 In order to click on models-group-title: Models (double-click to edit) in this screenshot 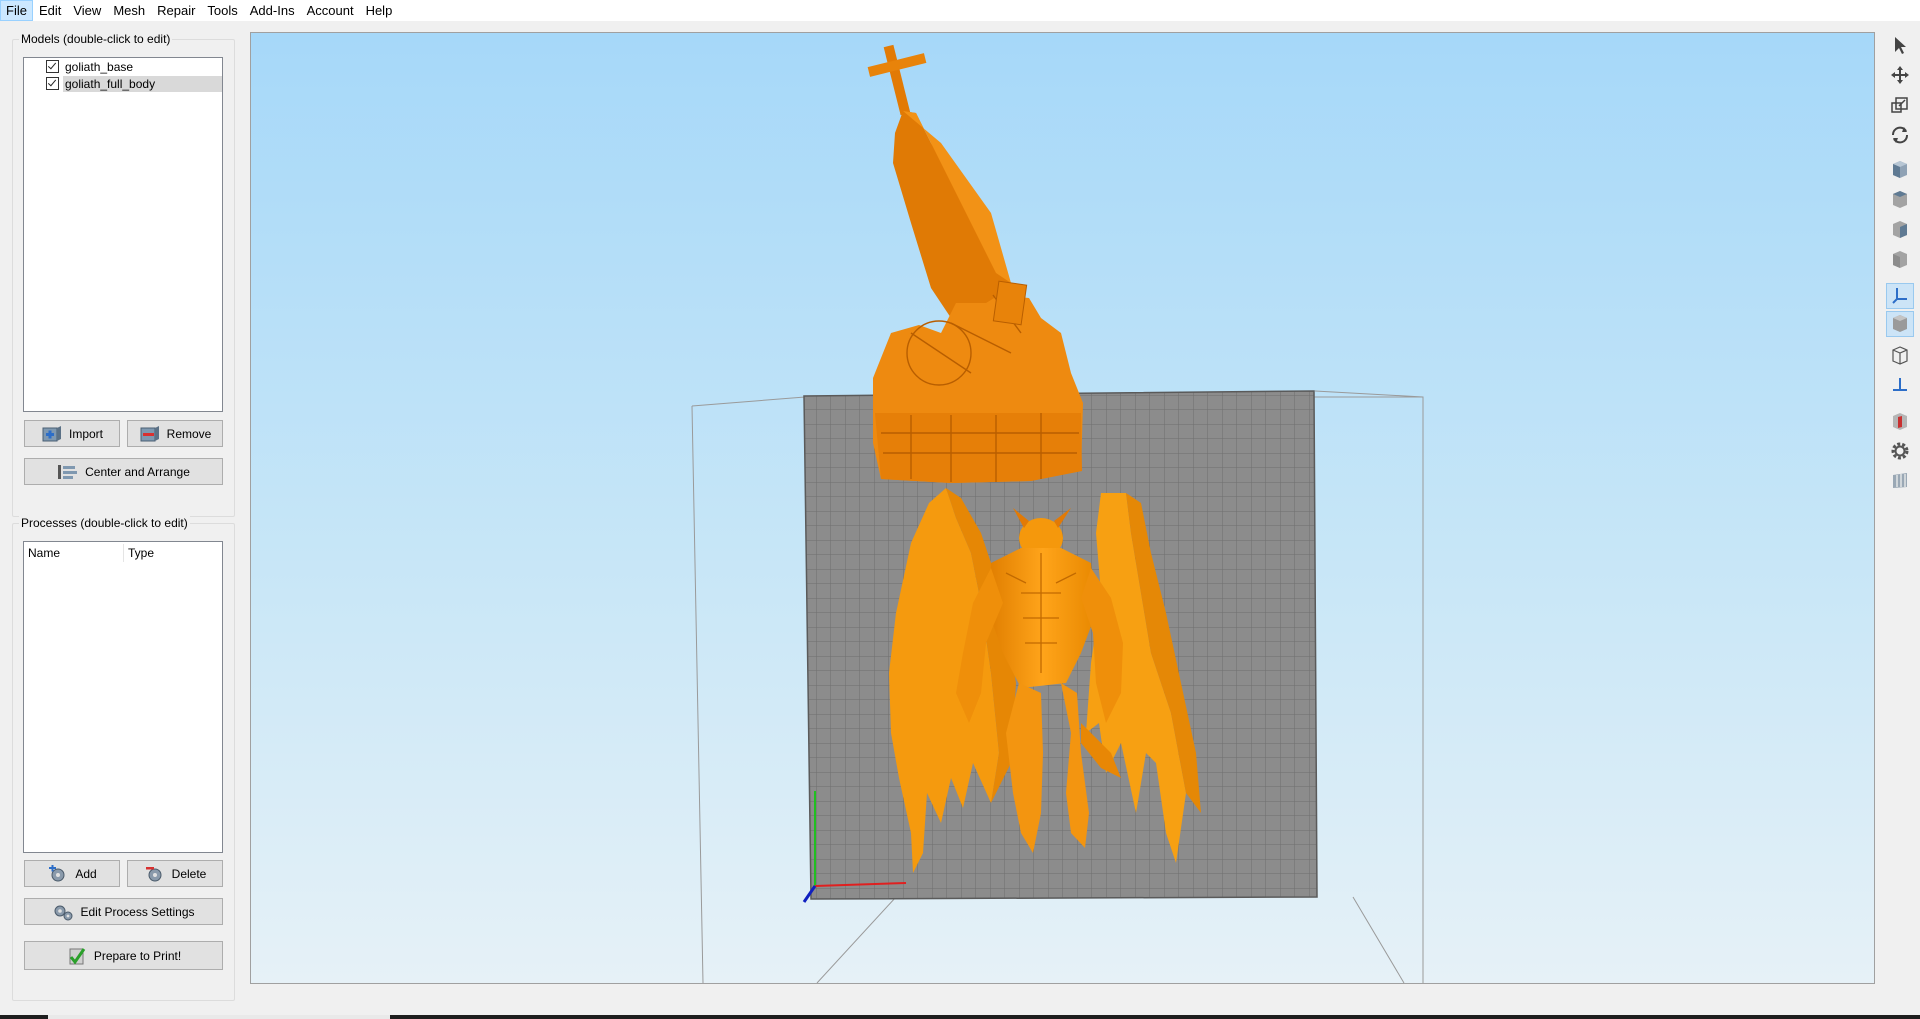, I will do `click(96, 39)`.